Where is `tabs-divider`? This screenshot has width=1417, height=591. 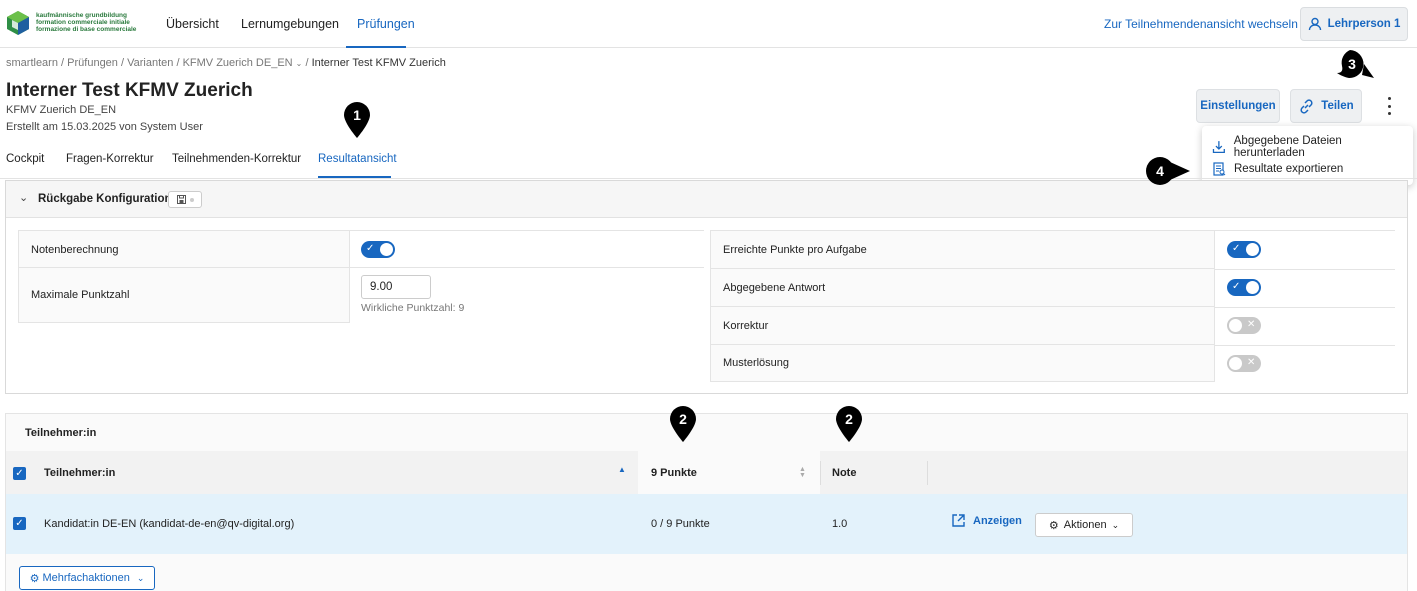
tabs-divider is located at coordinates (708, 178).